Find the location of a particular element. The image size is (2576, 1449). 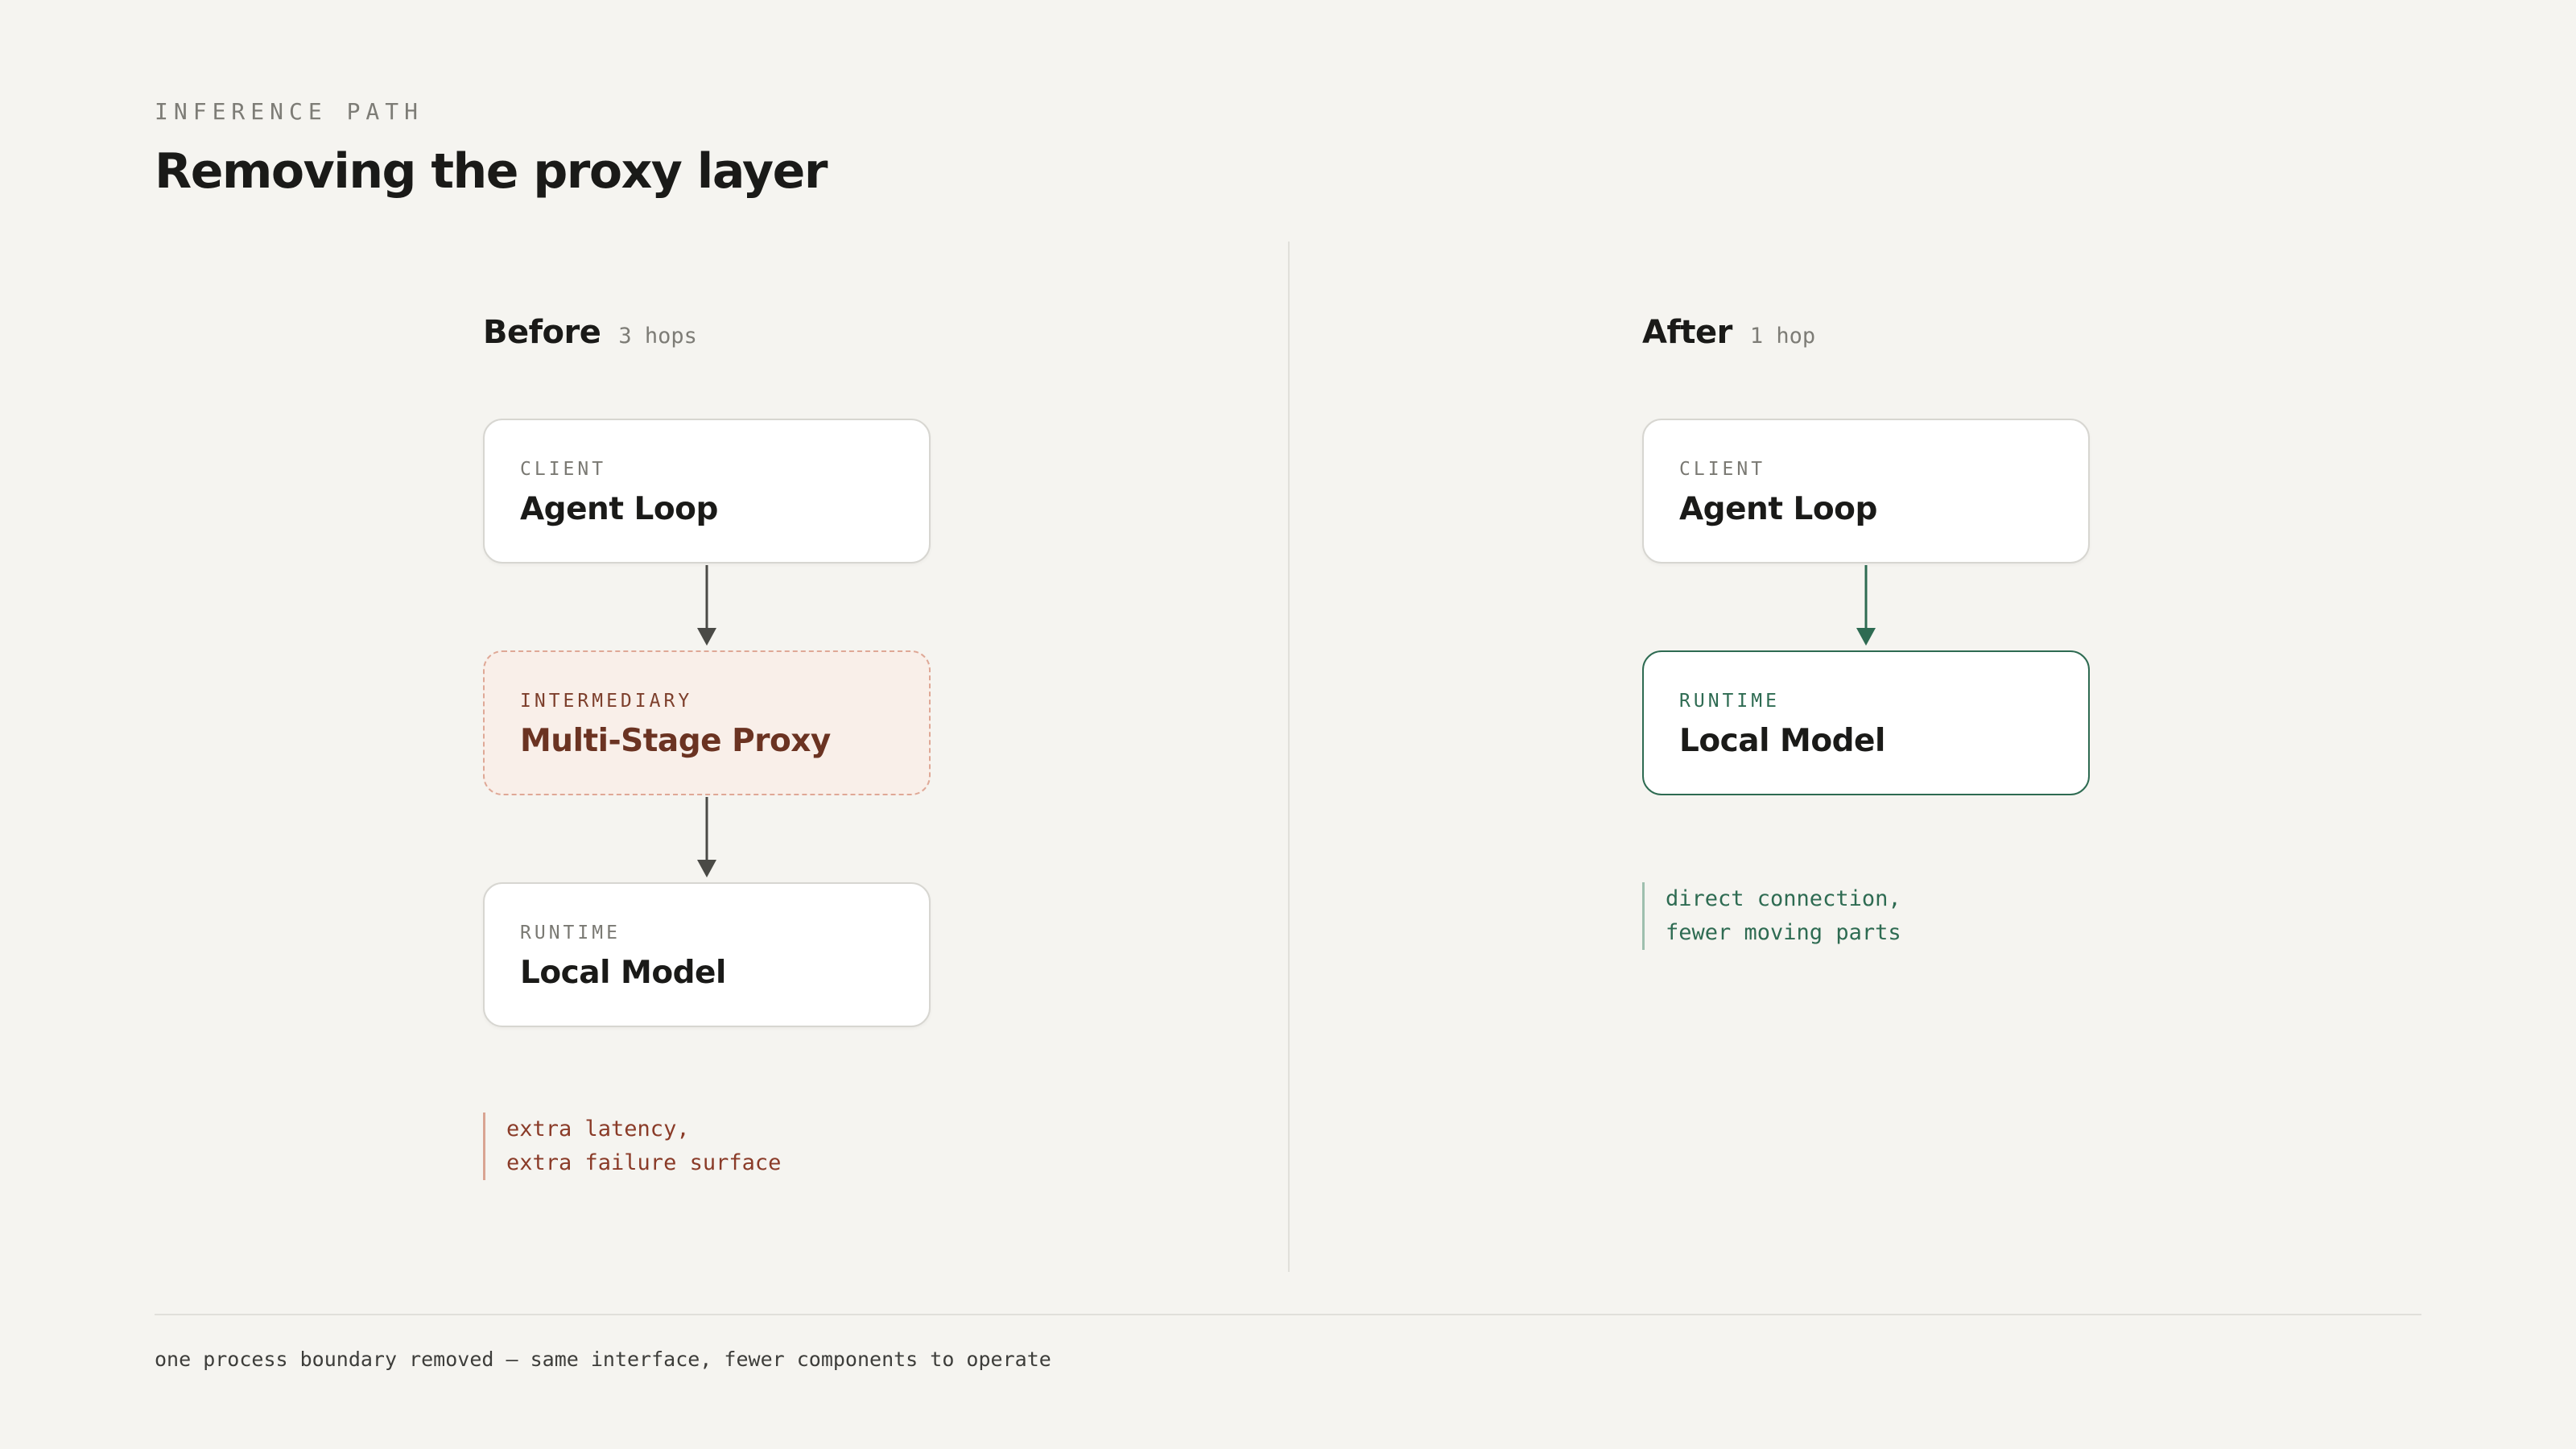

after-runtime-node: RUNTIME Local Model is located at coordinates (1866, 722).